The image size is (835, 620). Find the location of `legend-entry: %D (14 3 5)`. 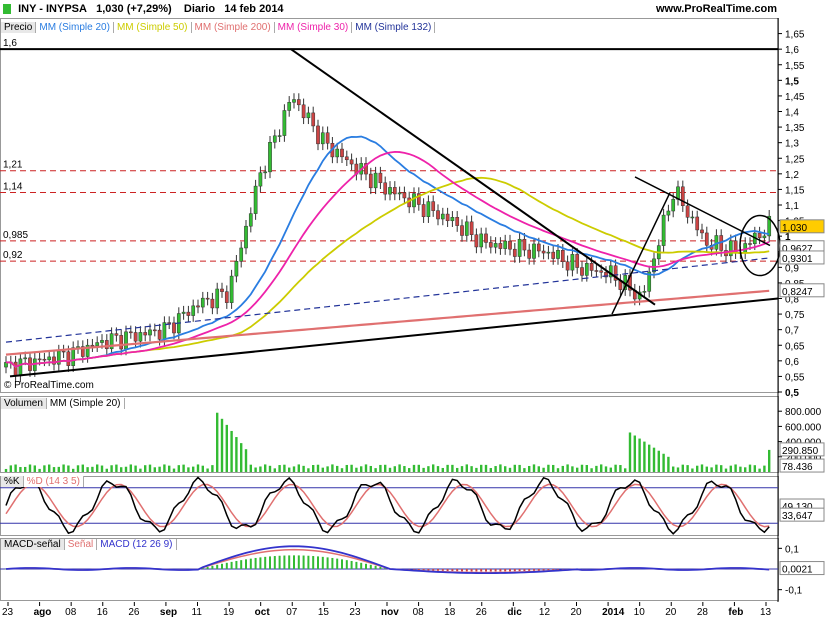

legend-entry: %D (14 3 5) is located at coordinates (53, 481).